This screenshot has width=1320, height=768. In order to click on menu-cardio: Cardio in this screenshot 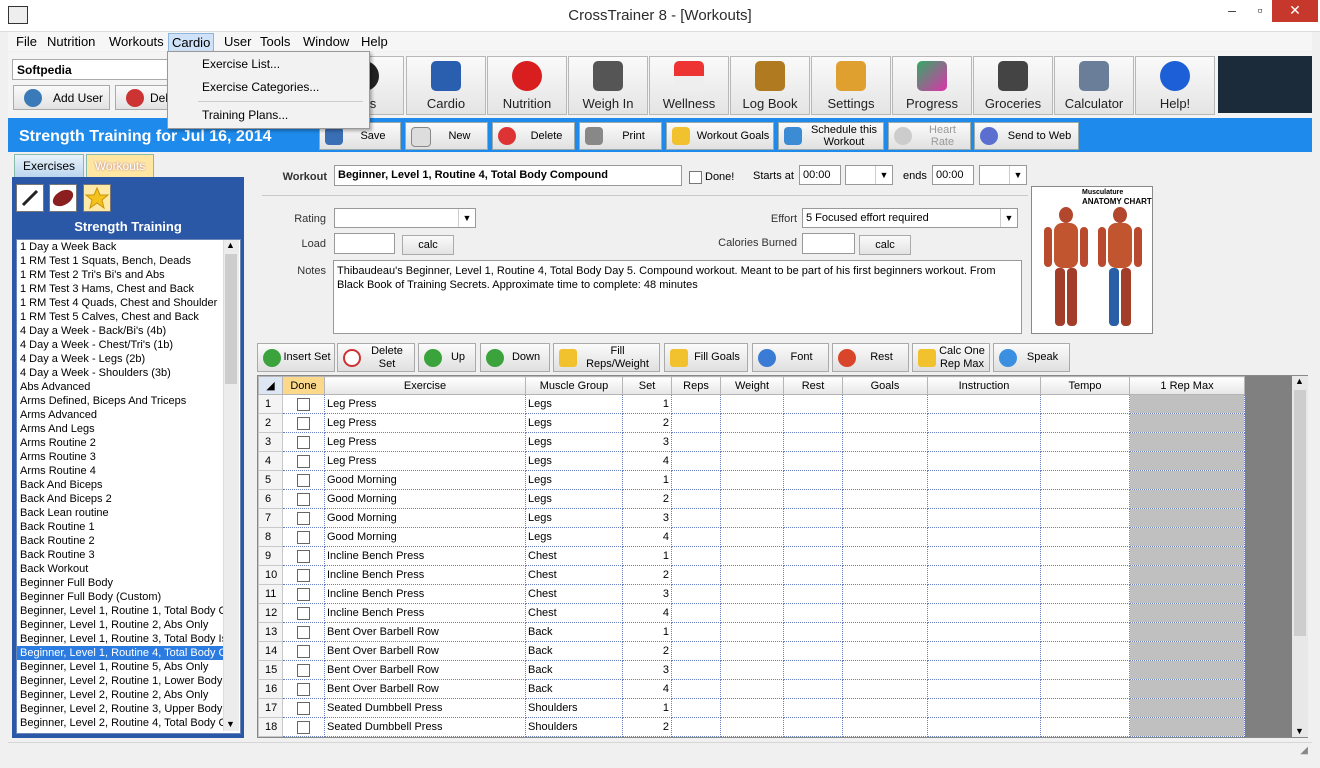, I will do `click(191, 42)`.